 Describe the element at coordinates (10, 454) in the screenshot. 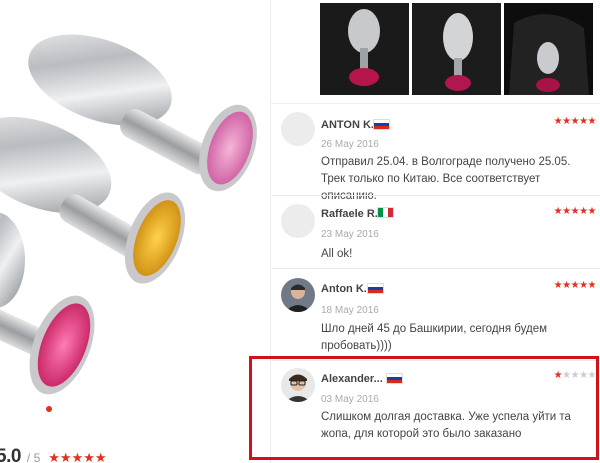

I see `rating-value: 5.0` at that location.